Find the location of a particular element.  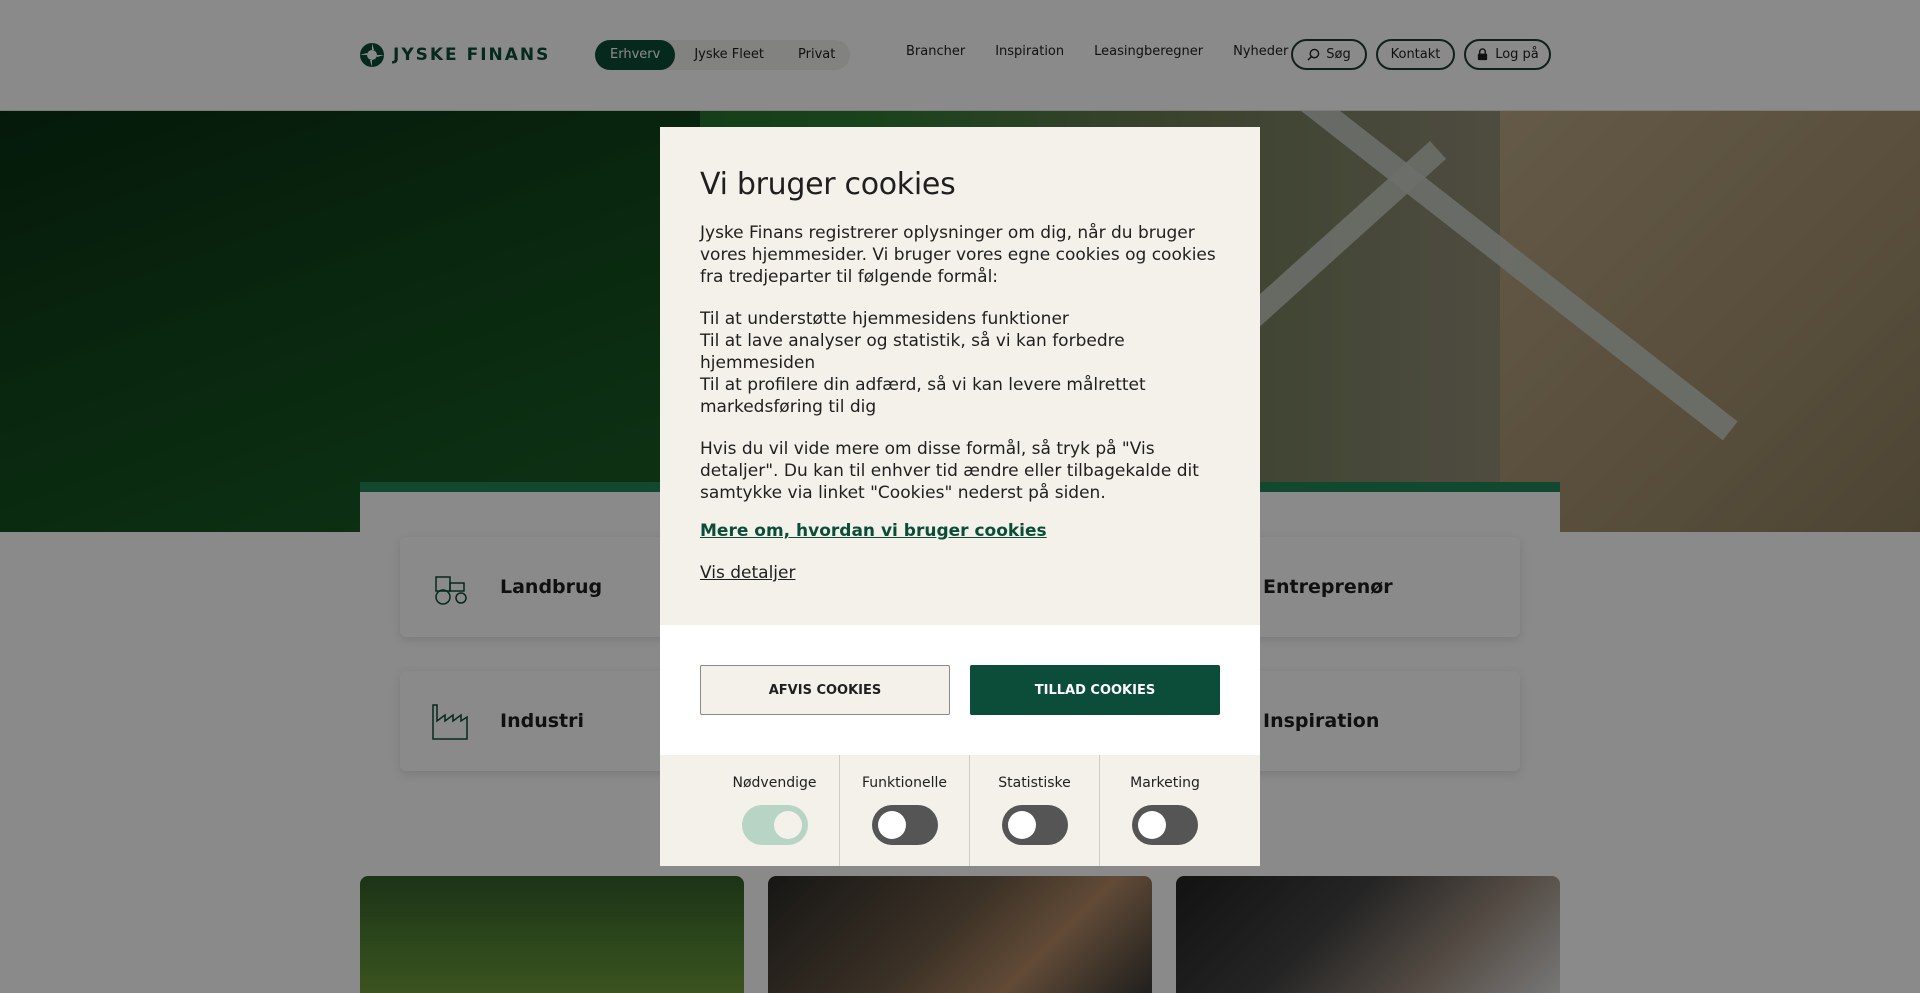

accept-cookies-button: TILLAD COOKIES is located at coordinates (1095, 690).